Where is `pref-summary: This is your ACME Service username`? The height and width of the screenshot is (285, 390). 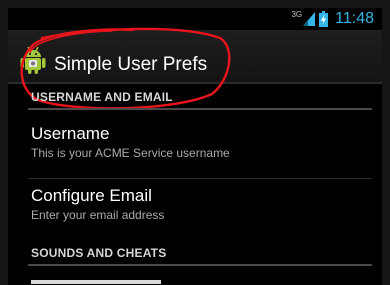 pref-summary: This is your ACME Service username is located at coordinates (130, 153).